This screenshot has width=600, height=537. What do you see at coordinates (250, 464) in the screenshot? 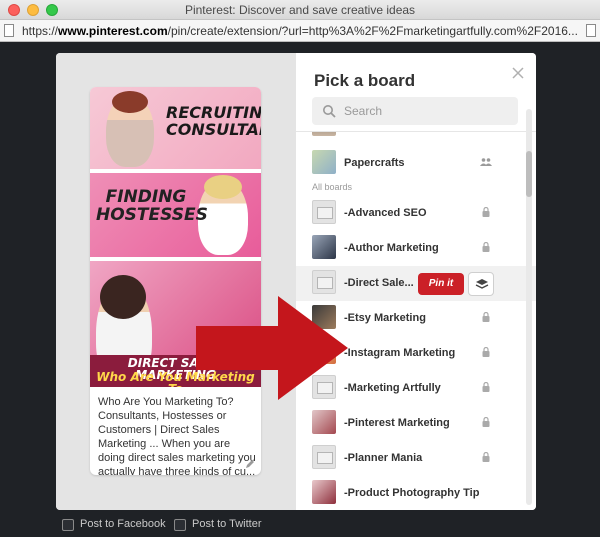
I see `pencil-icon` at bounding box center [250, 464].